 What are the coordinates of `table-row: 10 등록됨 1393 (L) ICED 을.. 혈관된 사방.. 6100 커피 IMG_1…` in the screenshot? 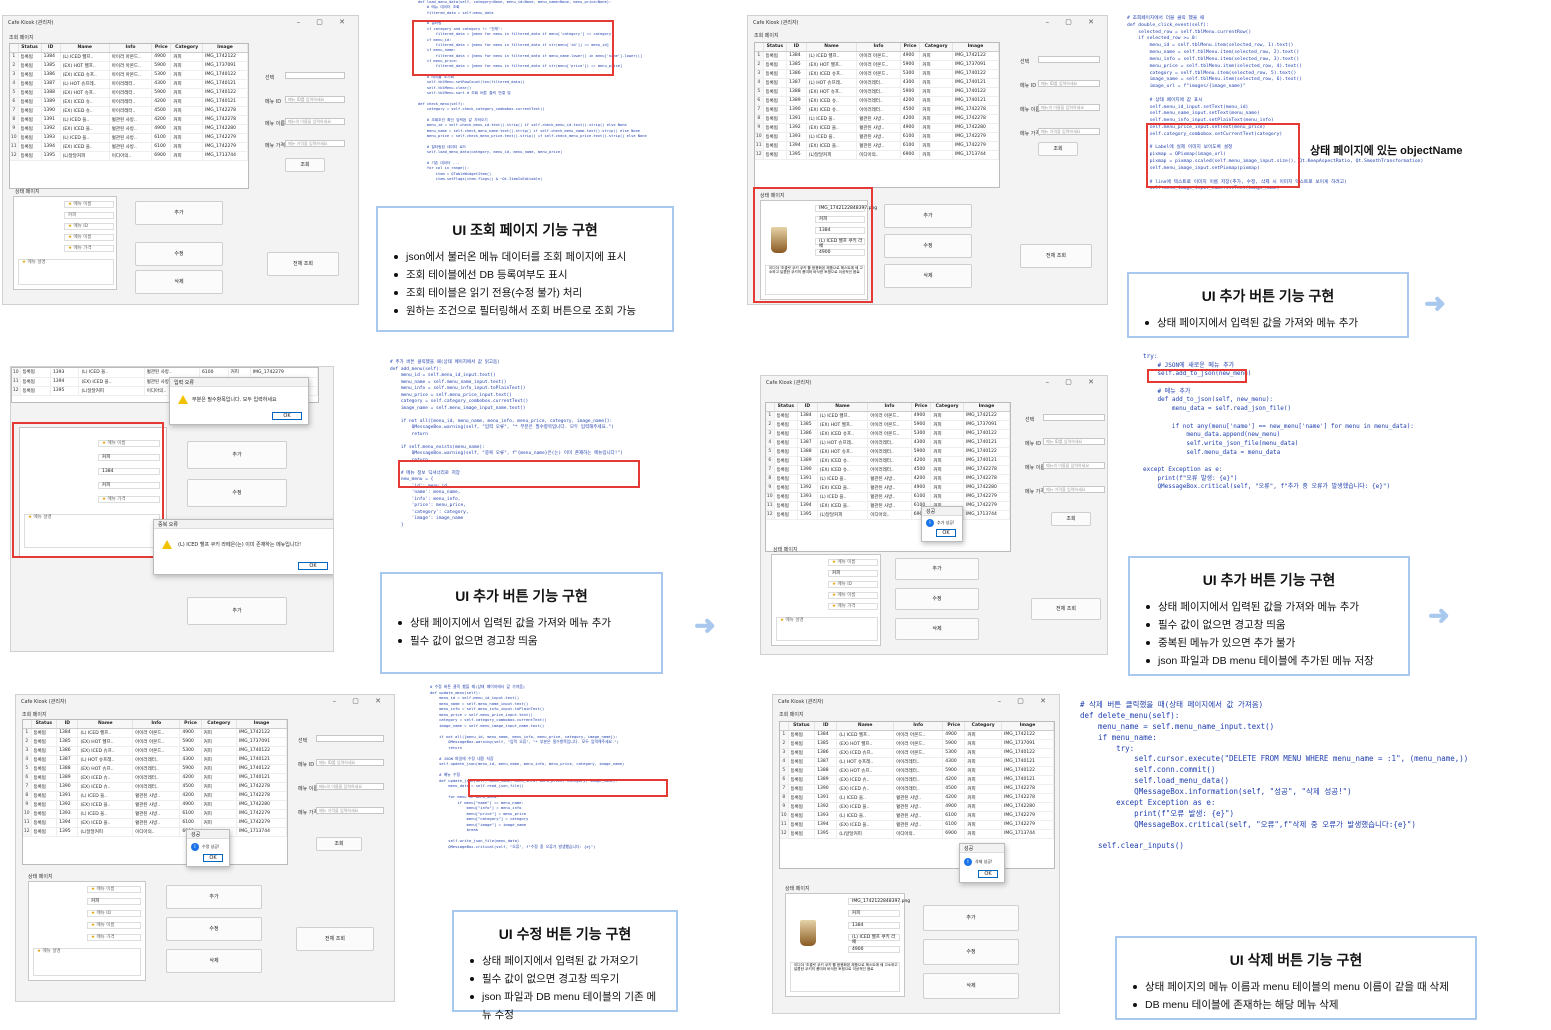 It's located at (129, 138).